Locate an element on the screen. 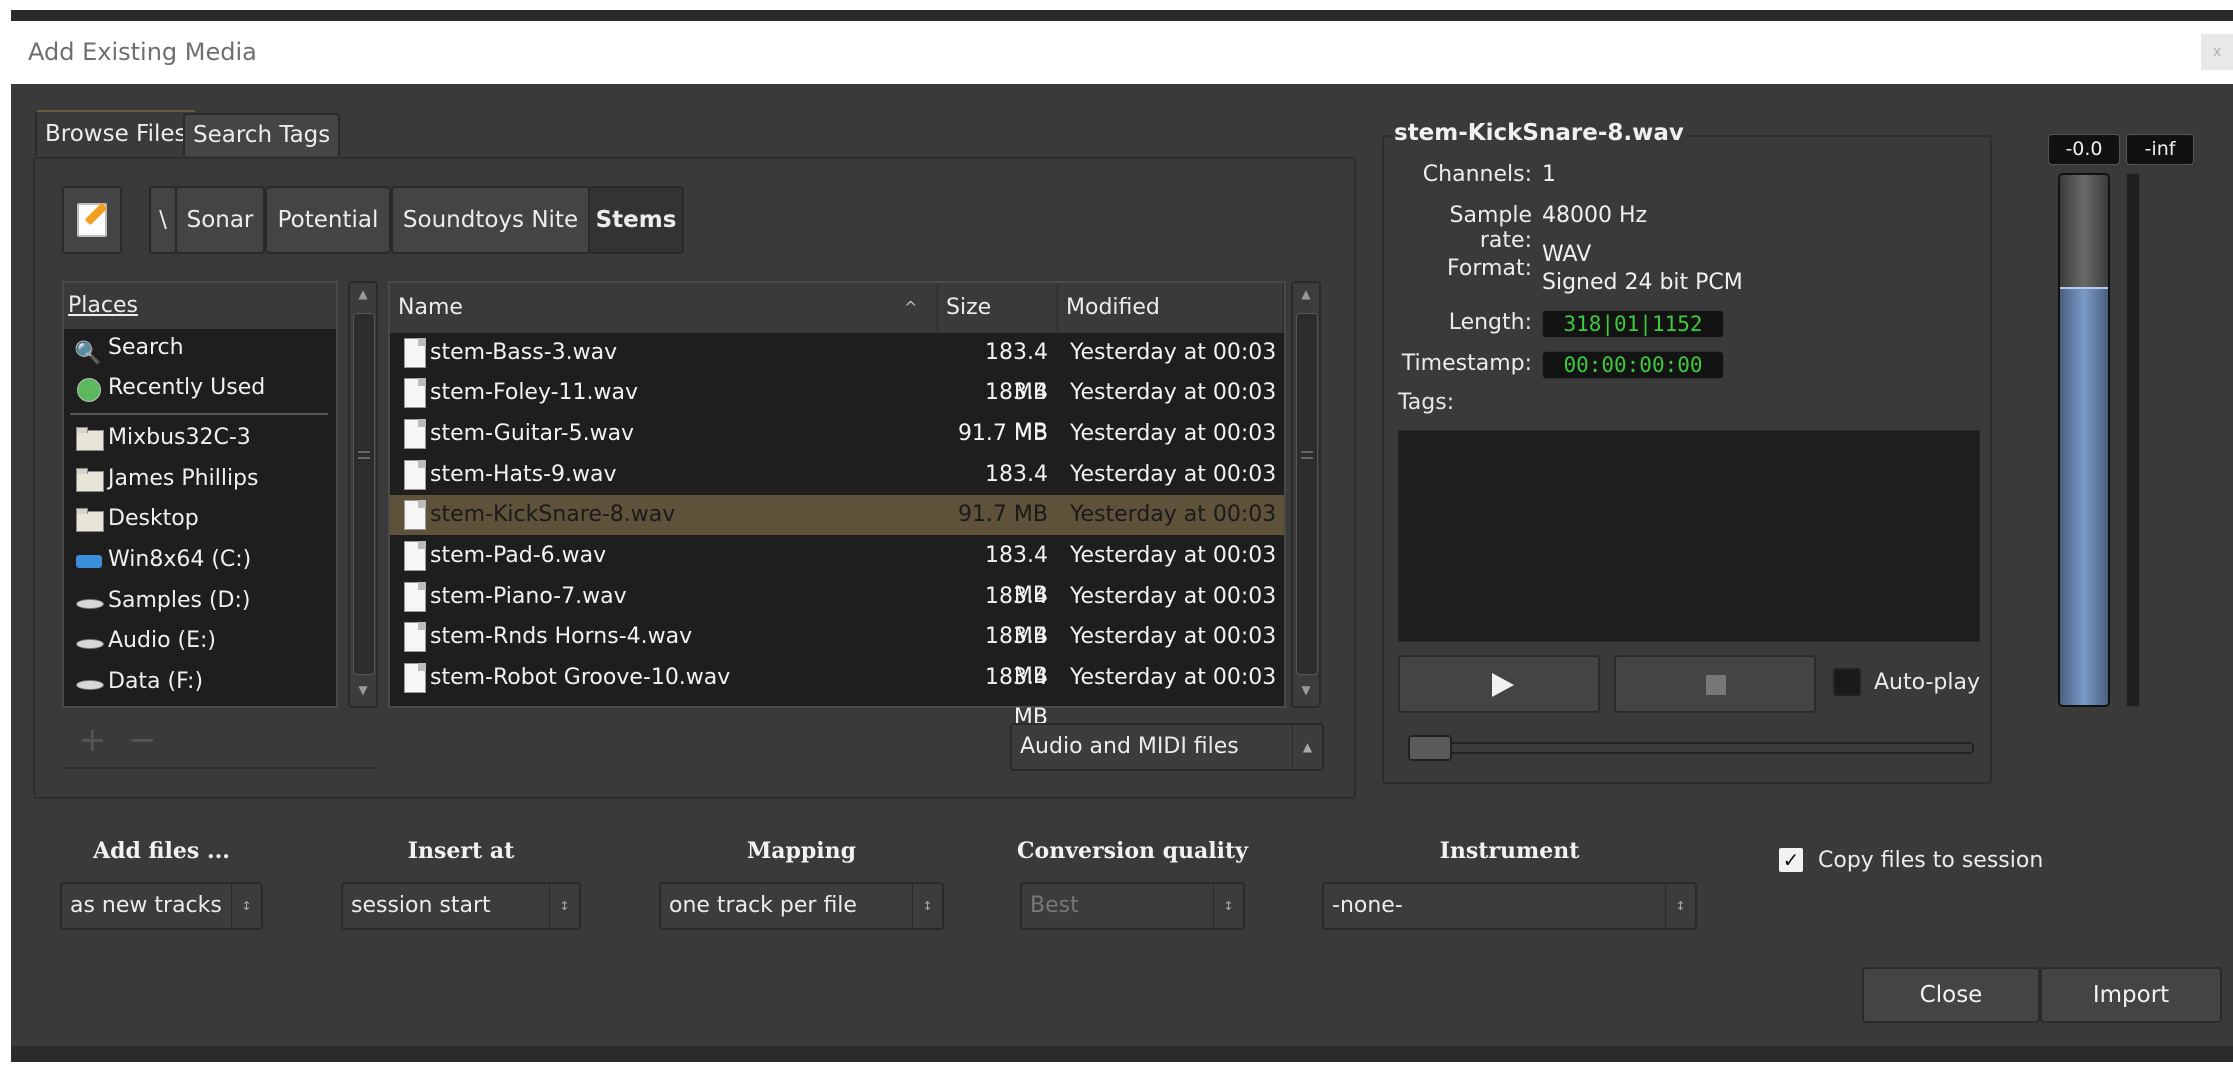  file-list-scrollbar: ▲ ▼ is located at coordinates (1306, 494).